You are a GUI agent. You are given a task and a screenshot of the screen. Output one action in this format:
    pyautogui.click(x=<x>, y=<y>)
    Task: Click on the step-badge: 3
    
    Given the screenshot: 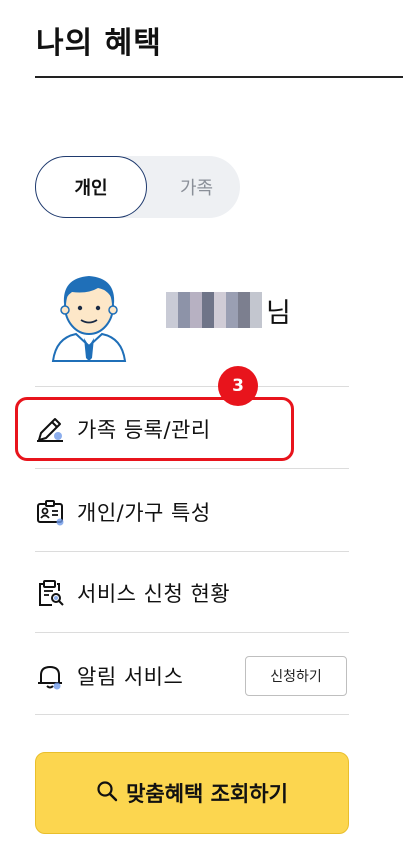 What is the action you would take?
    pyautogui.click(x=238, y=386)
    